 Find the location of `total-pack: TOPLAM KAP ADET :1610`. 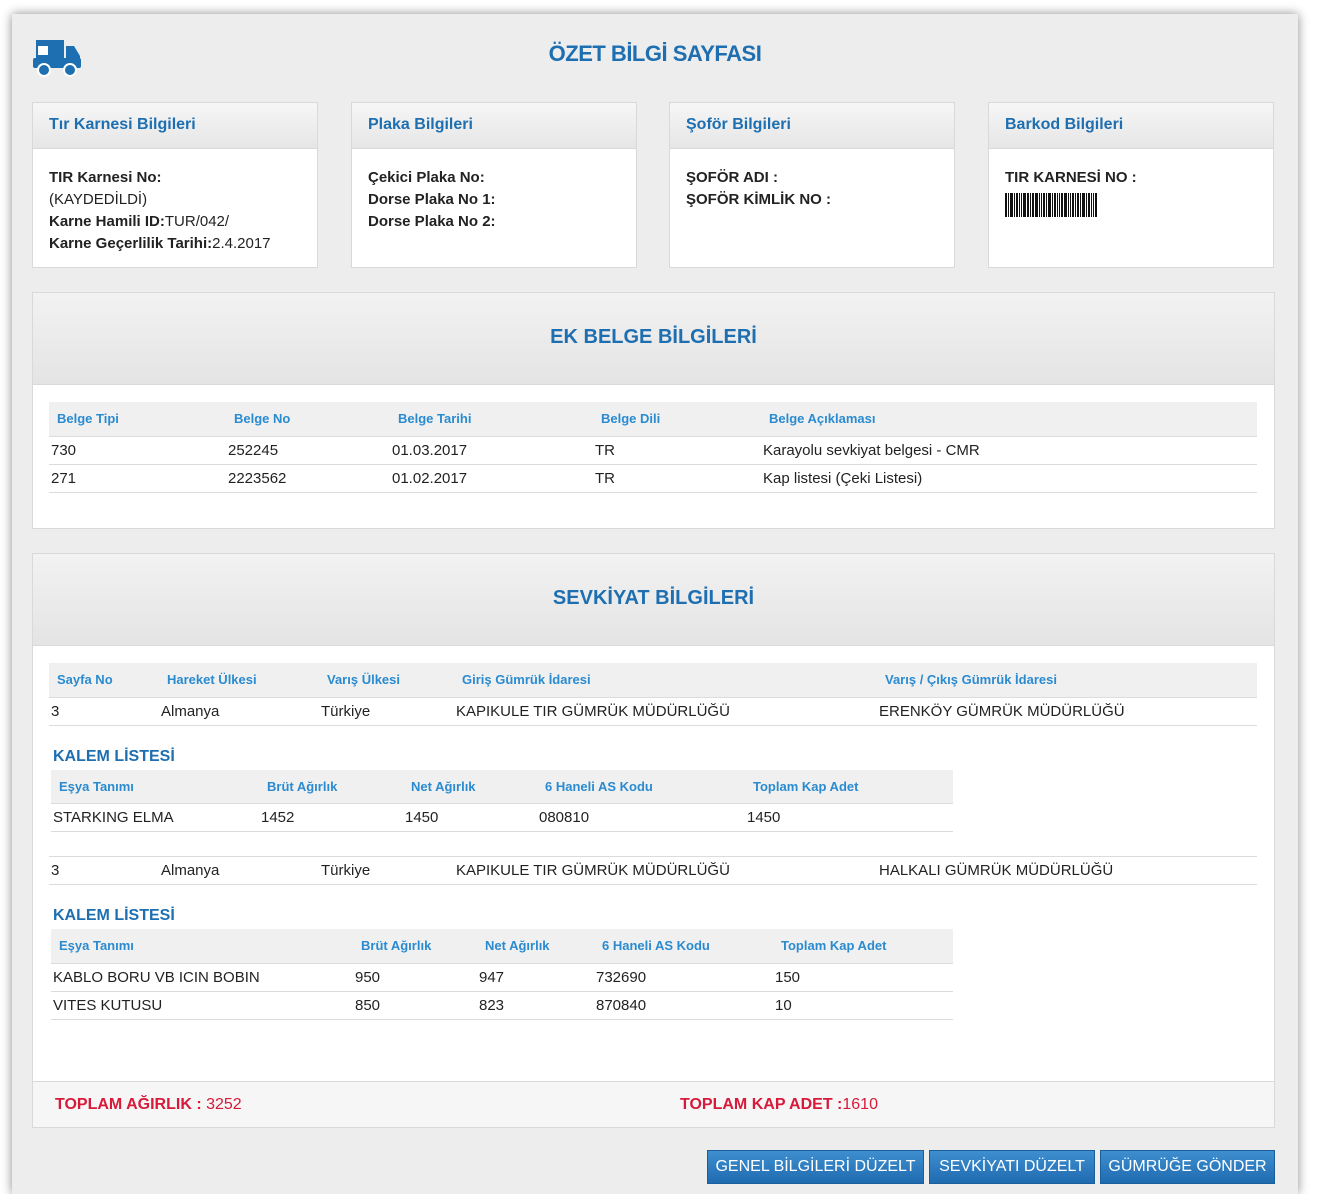

total-pack: TOPLAM KAP ADET :1610 is located at coordinates (779, 1105).